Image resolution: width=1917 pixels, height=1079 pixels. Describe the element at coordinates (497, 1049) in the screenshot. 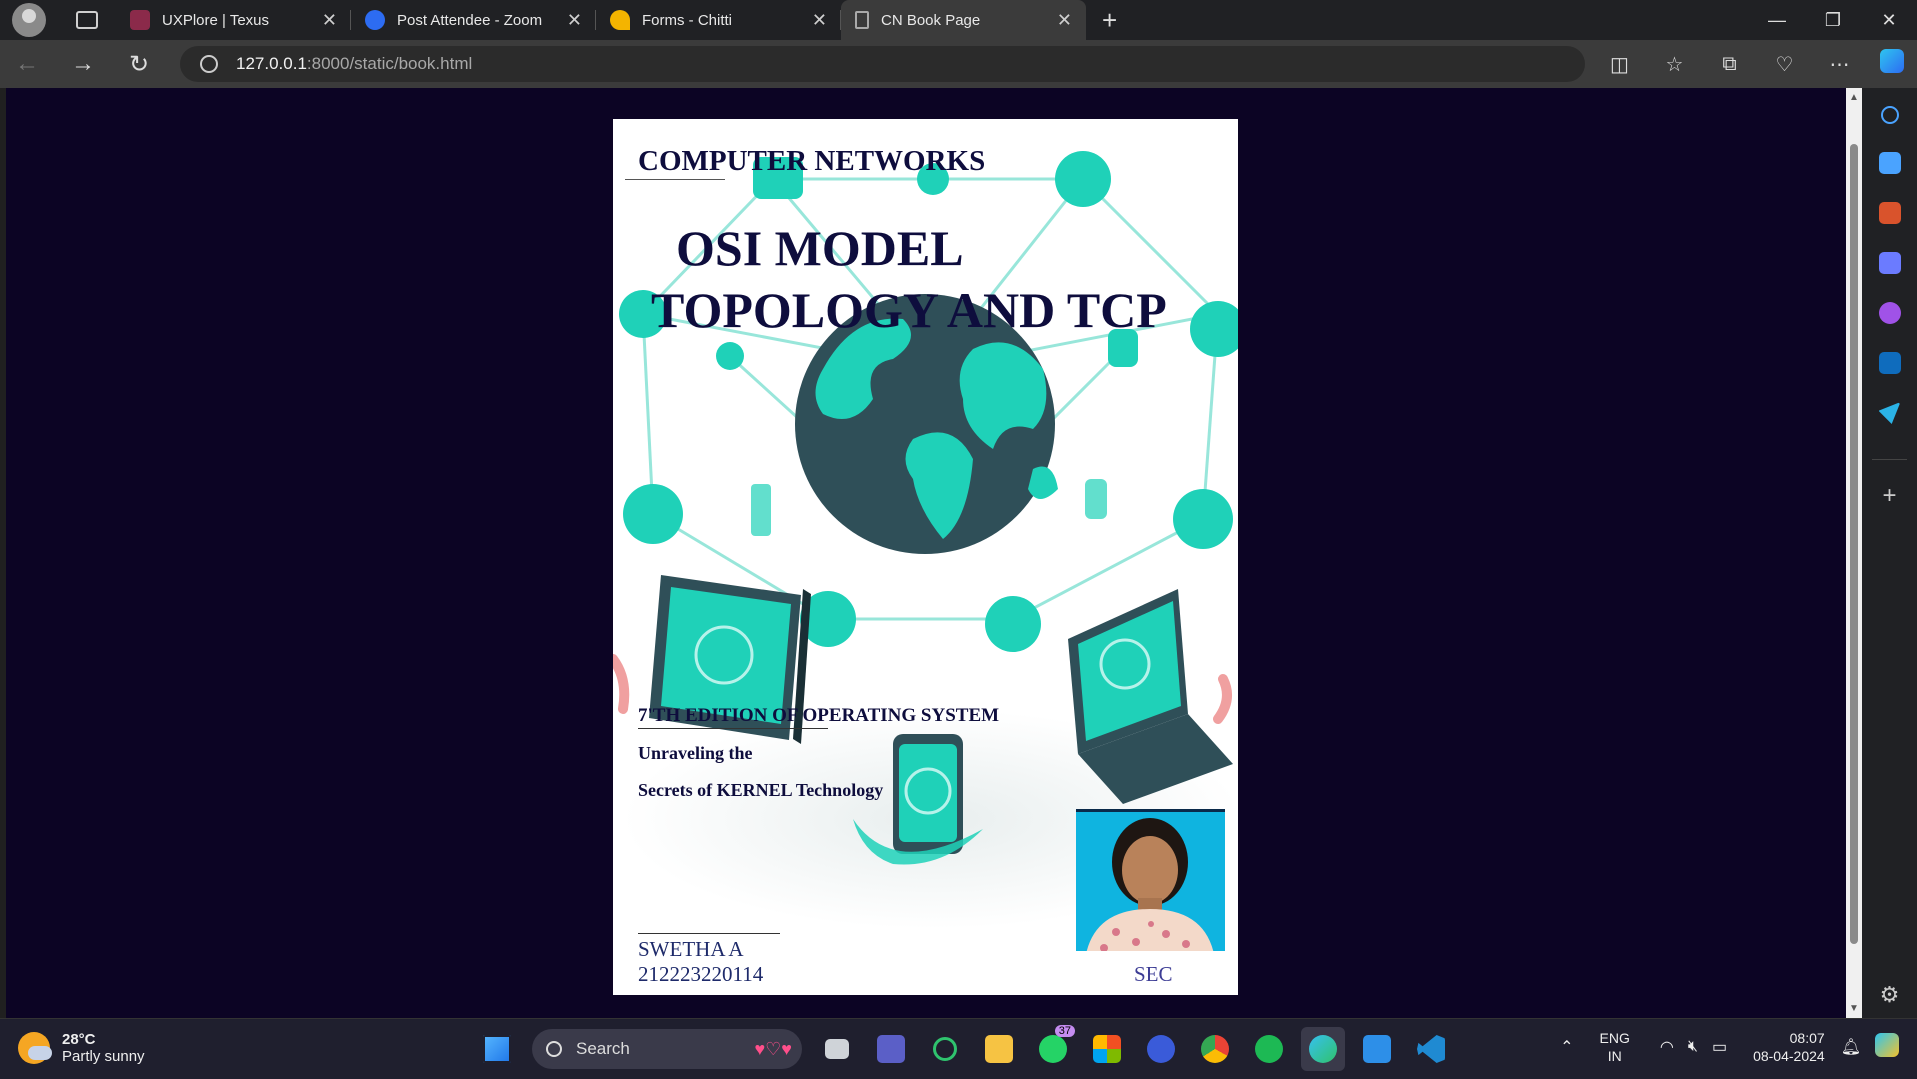

I see `start-button` at that location.